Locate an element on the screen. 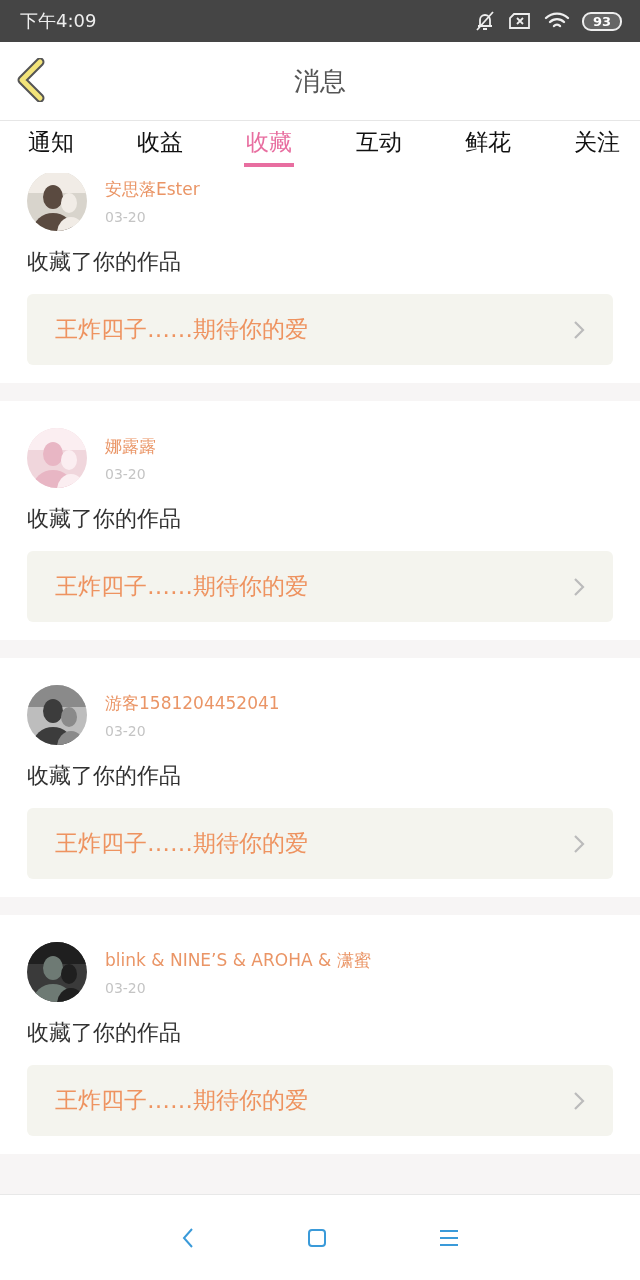 The image size is (640, 1280). tab: 收藏 is located at coordinates (269, 144).